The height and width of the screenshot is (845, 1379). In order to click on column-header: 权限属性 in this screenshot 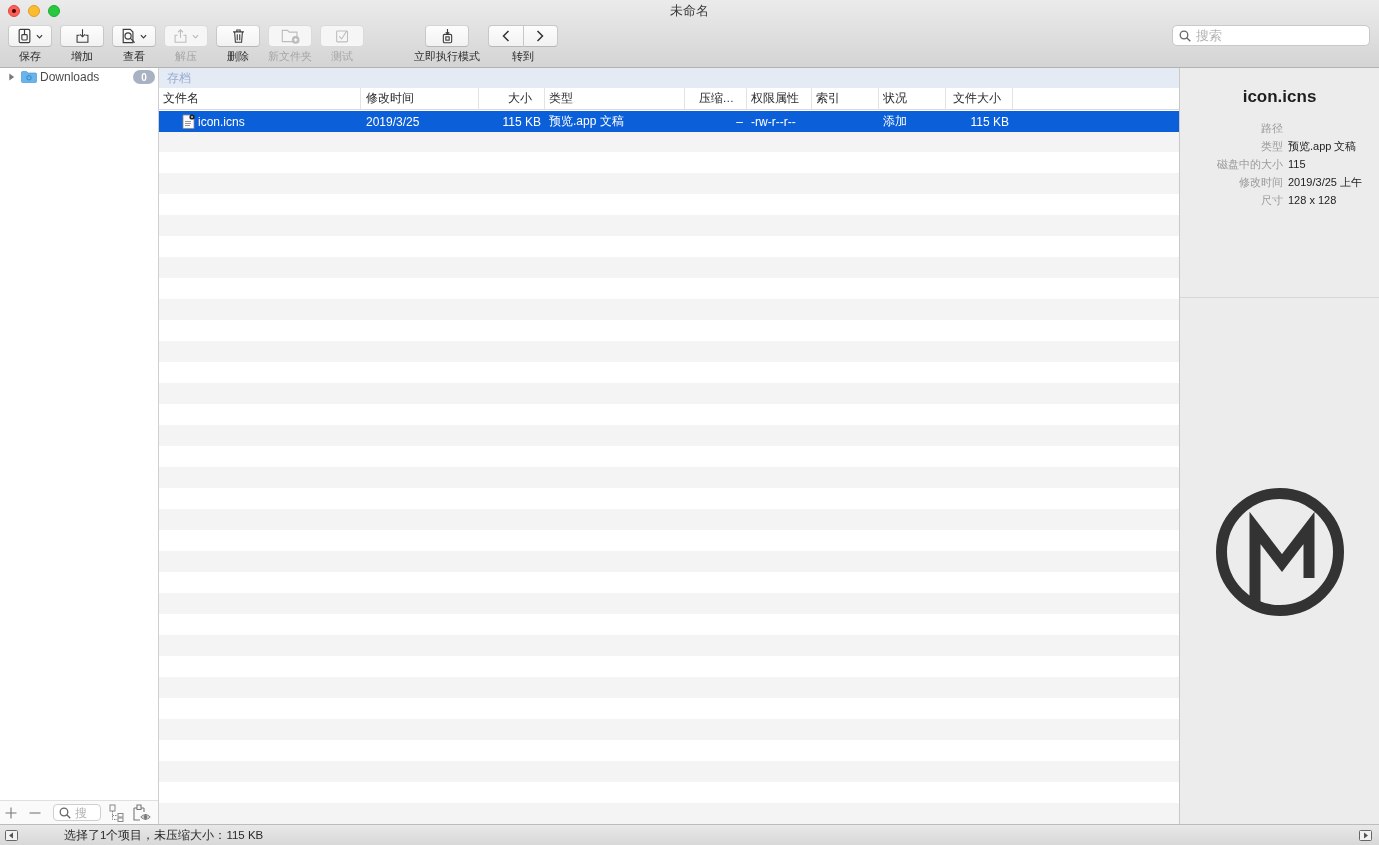, I will do `click(775, 98)`.